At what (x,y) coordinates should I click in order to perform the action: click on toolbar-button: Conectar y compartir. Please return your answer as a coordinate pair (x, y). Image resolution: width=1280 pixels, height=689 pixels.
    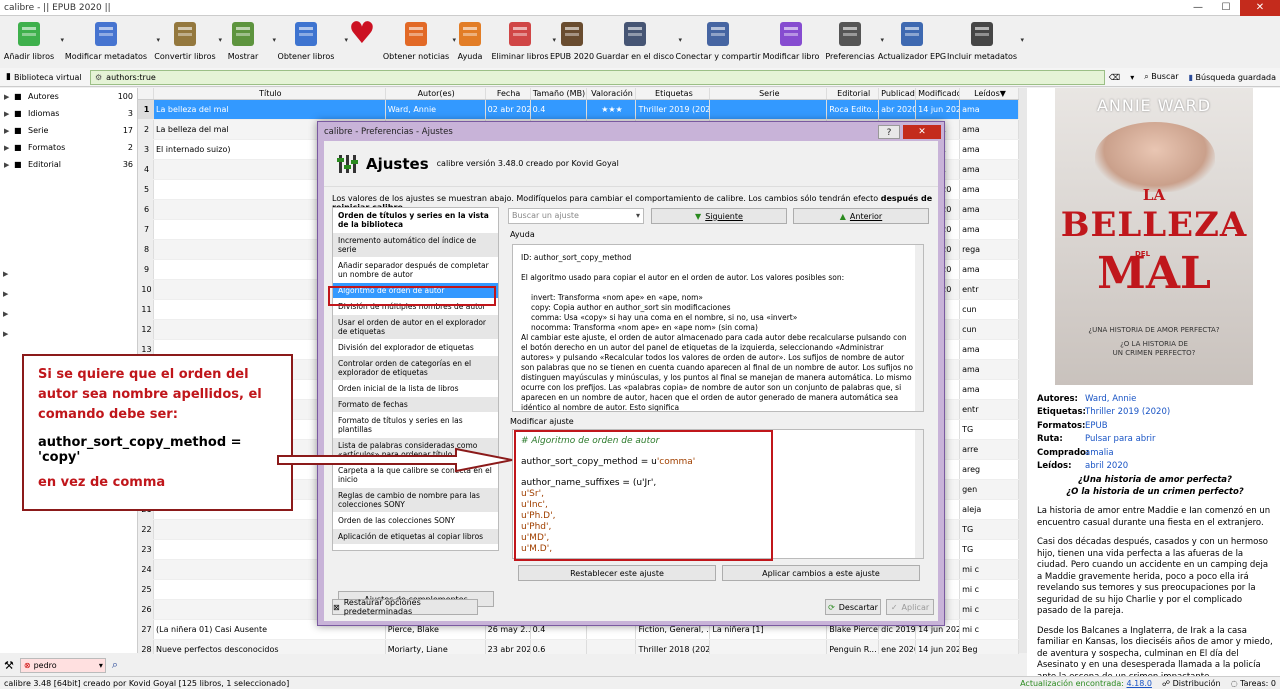
    Looking at the image, I should click on (718, 42).